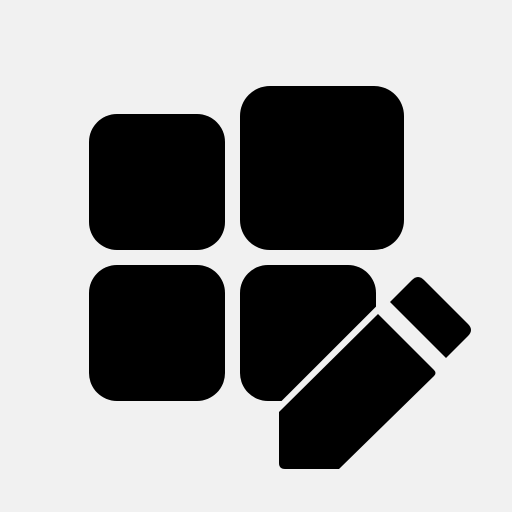 The height and width of the screenshot is (512, 512). What do you see at coordinates (157, 182) in the screenshot?
I see `grid-tile-top-left` at bounding box center [157, 182].